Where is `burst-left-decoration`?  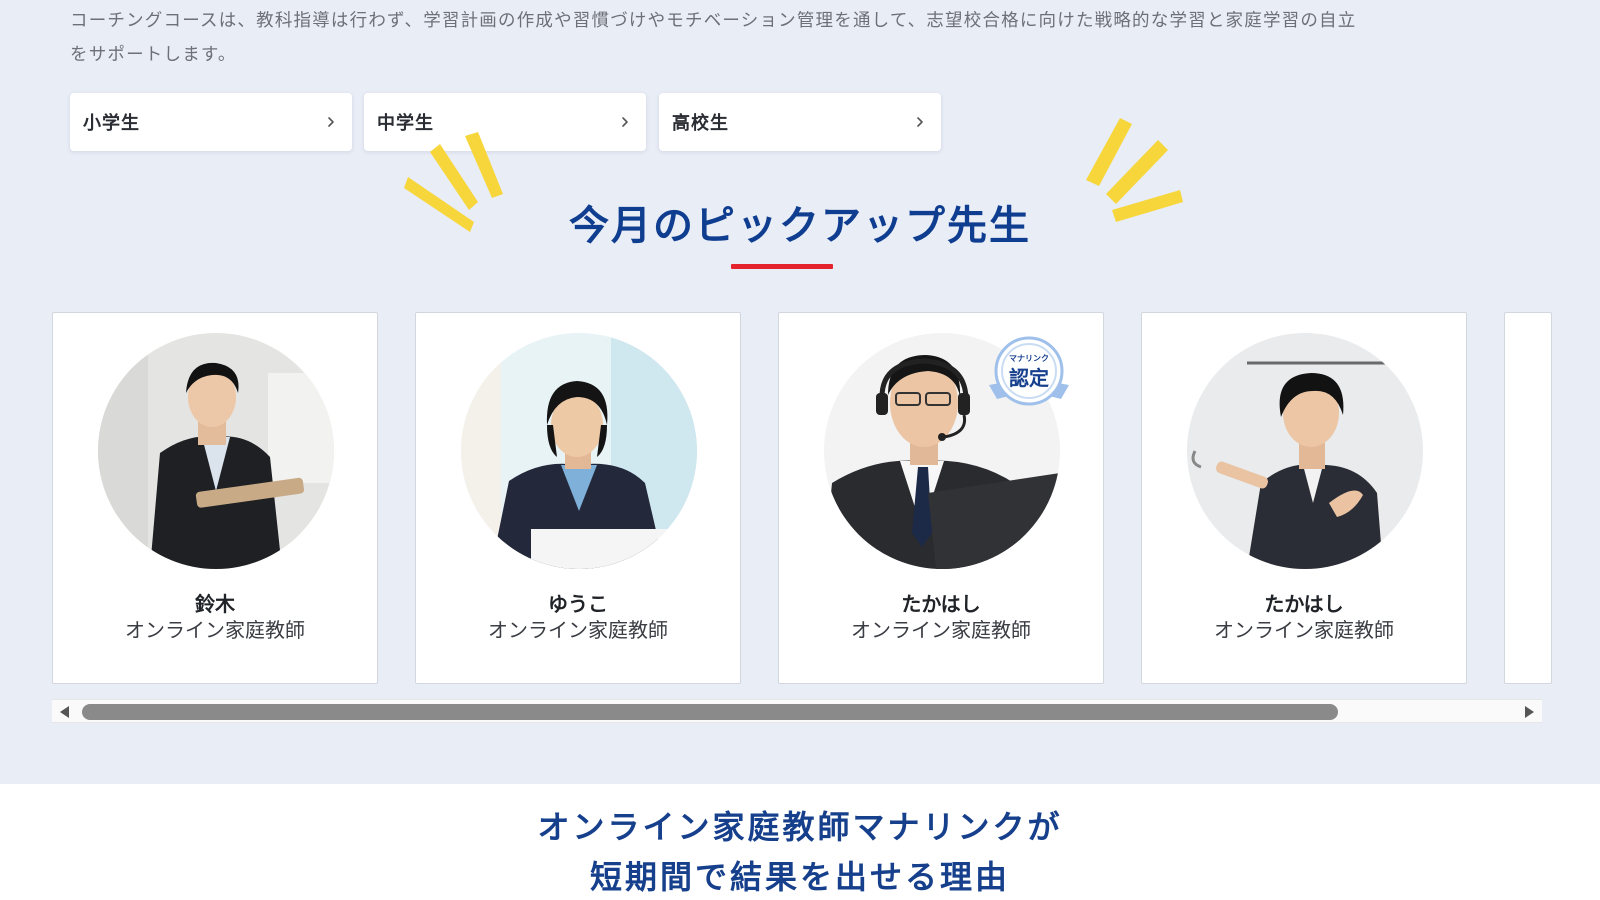
burst-left-decoration is located at coordinates (453, 182).